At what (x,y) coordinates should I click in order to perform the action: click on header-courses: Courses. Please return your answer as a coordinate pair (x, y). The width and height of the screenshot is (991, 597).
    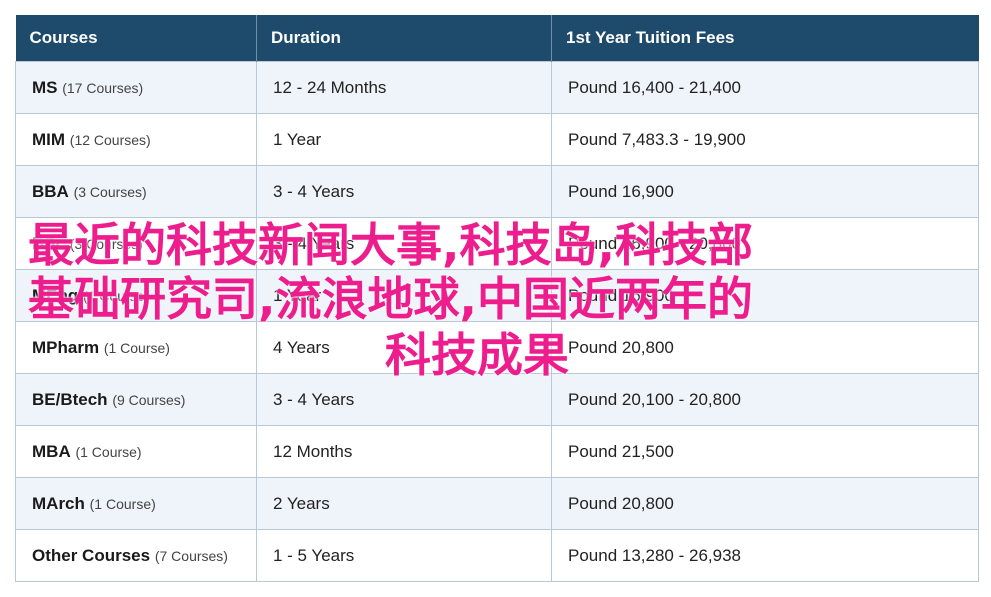
    Looking at the image, I should click on (136, 38).